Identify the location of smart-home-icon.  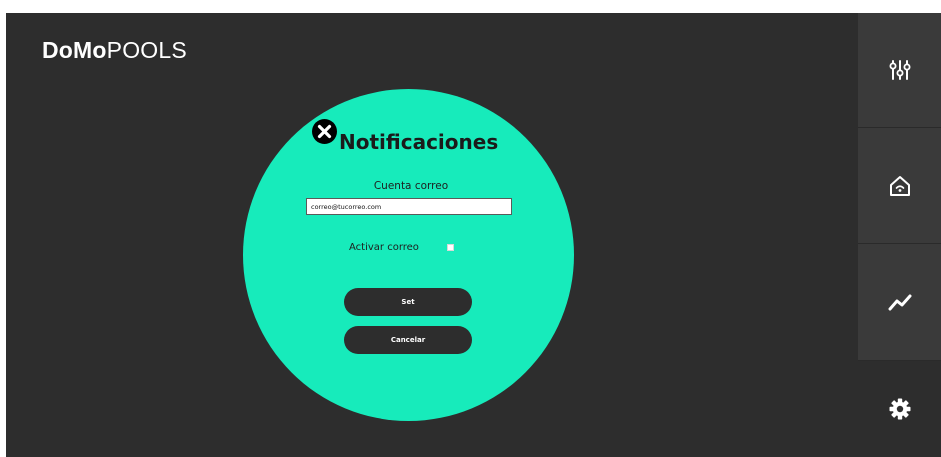
(899, 185).